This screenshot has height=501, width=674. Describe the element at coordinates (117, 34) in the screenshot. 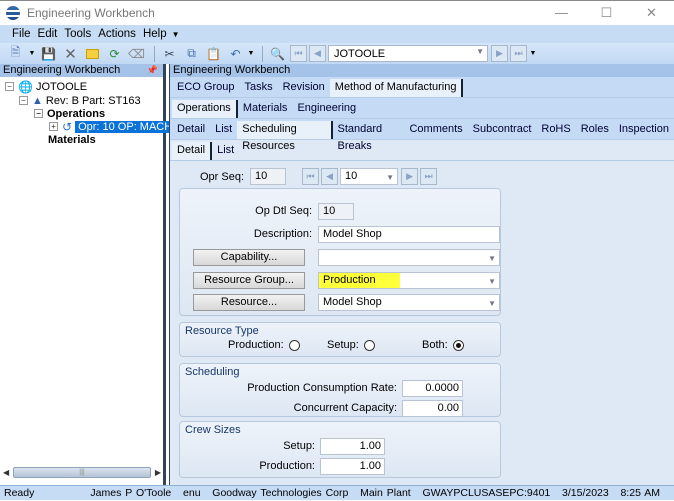

I see `menu-actions: Actions` at that location.